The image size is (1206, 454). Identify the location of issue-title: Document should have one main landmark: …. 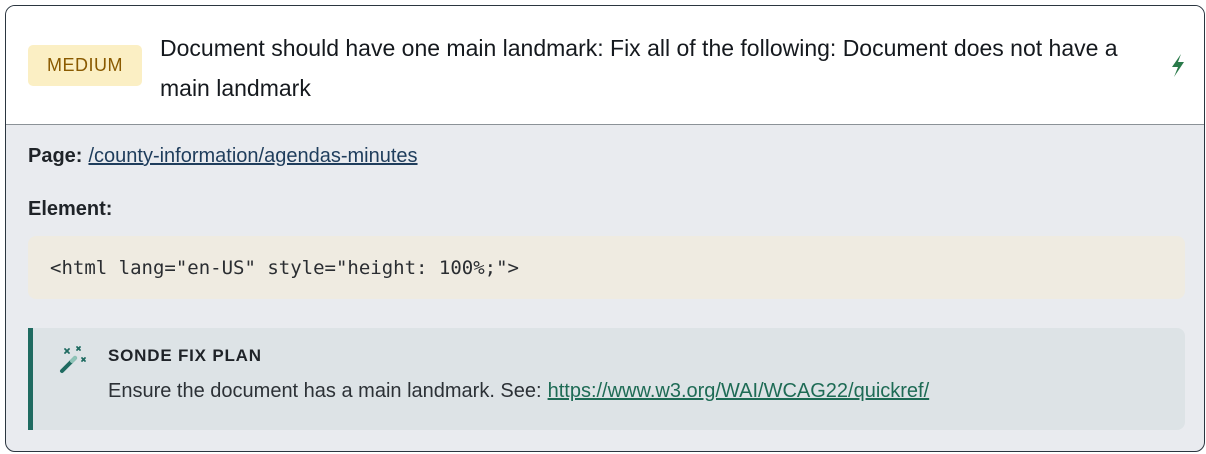
(639, 68).